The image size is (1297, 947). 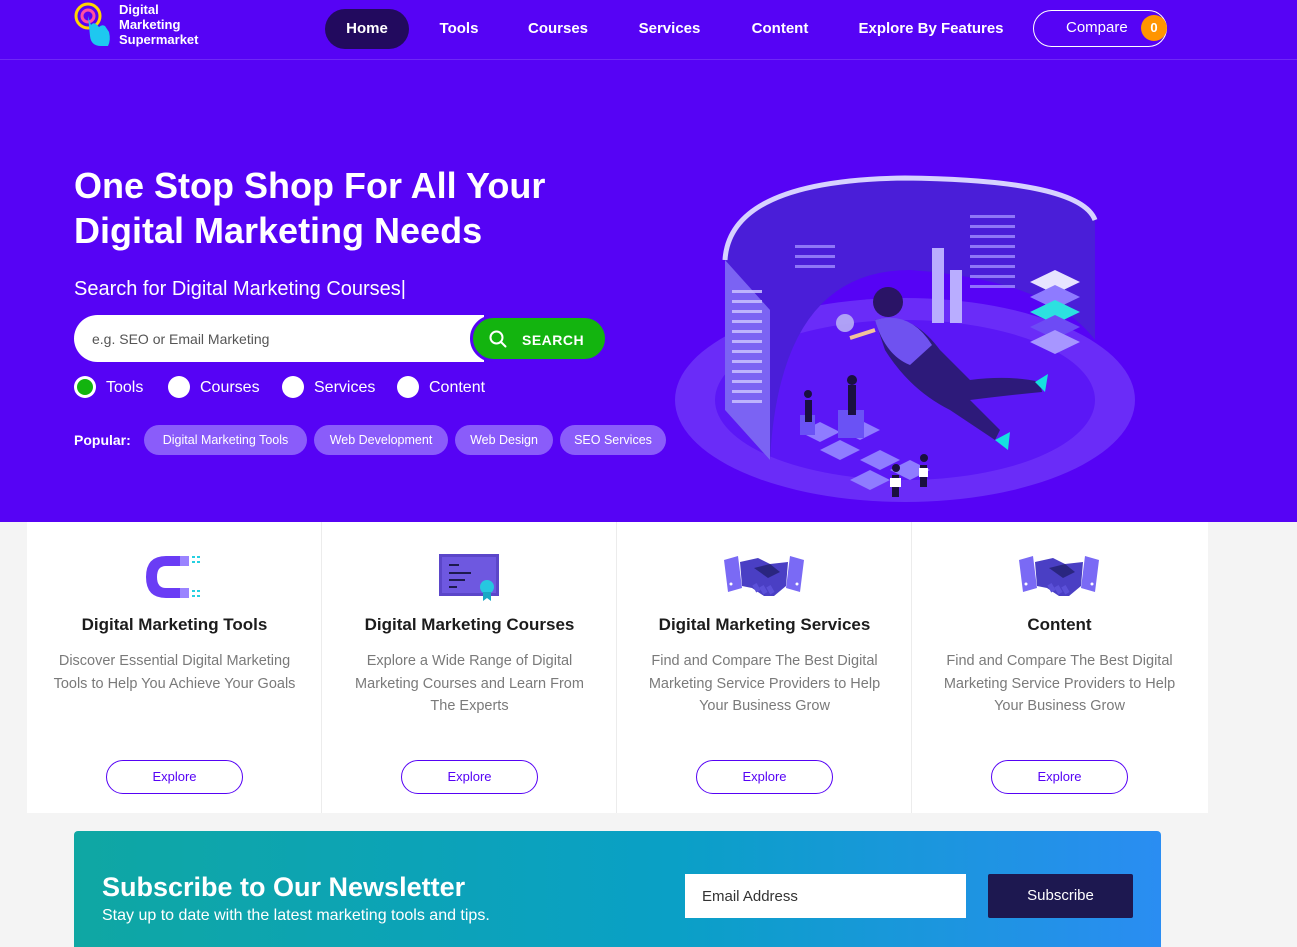 I want to click on search-icon, so click(x=498, y=339).